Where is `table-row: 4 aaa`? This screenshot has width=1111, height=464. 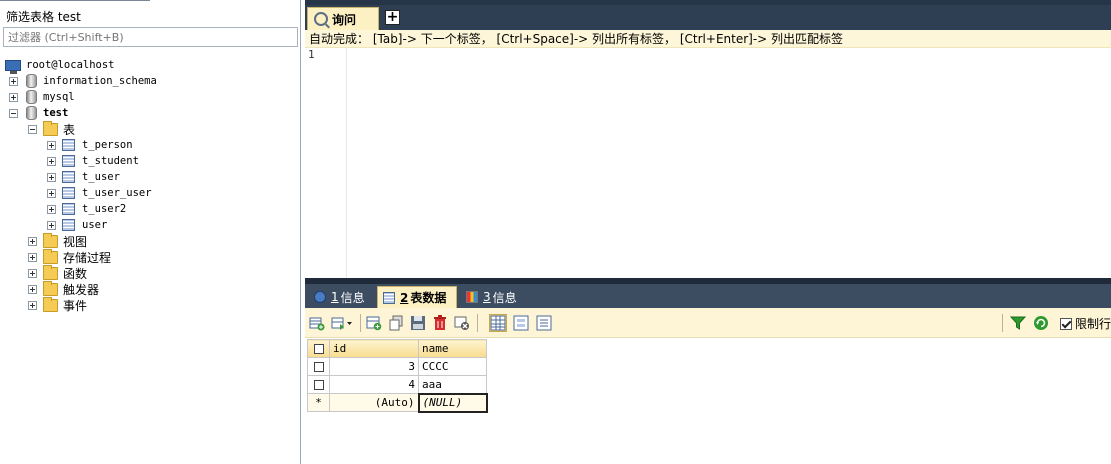
table-row: 4 aaa is located at coordinates (397, 384).